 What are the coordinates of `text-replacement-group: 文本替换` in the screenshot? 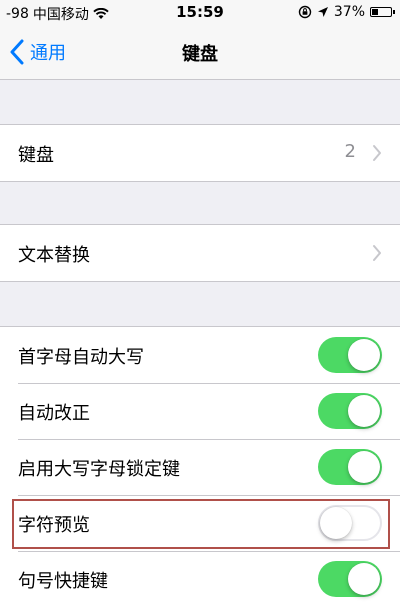 It's located at (200, 253).